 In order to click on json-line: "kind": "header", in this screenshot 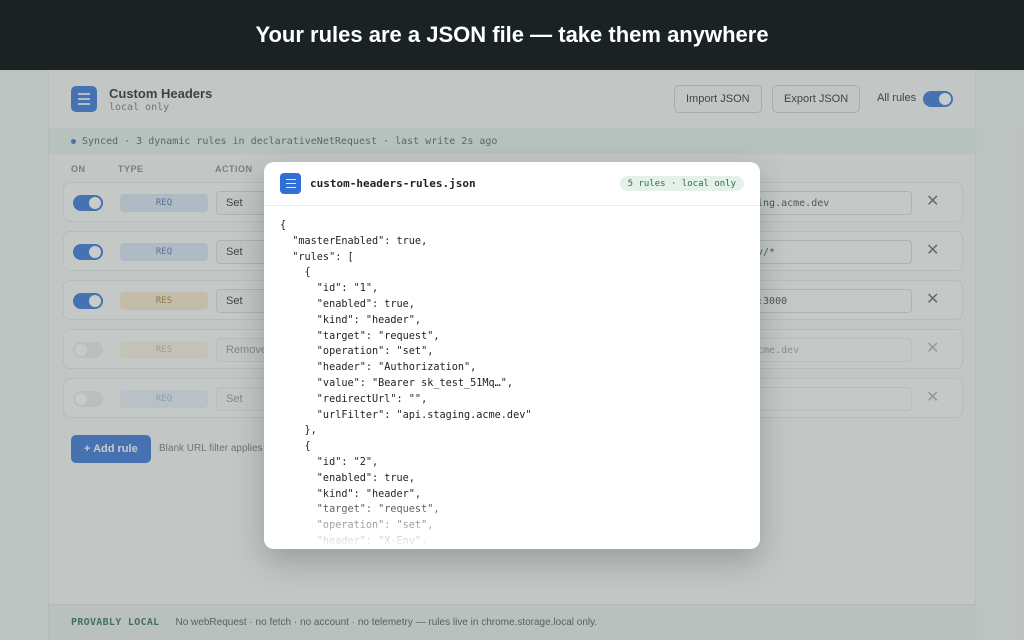, I will do `click(351, 320)`.